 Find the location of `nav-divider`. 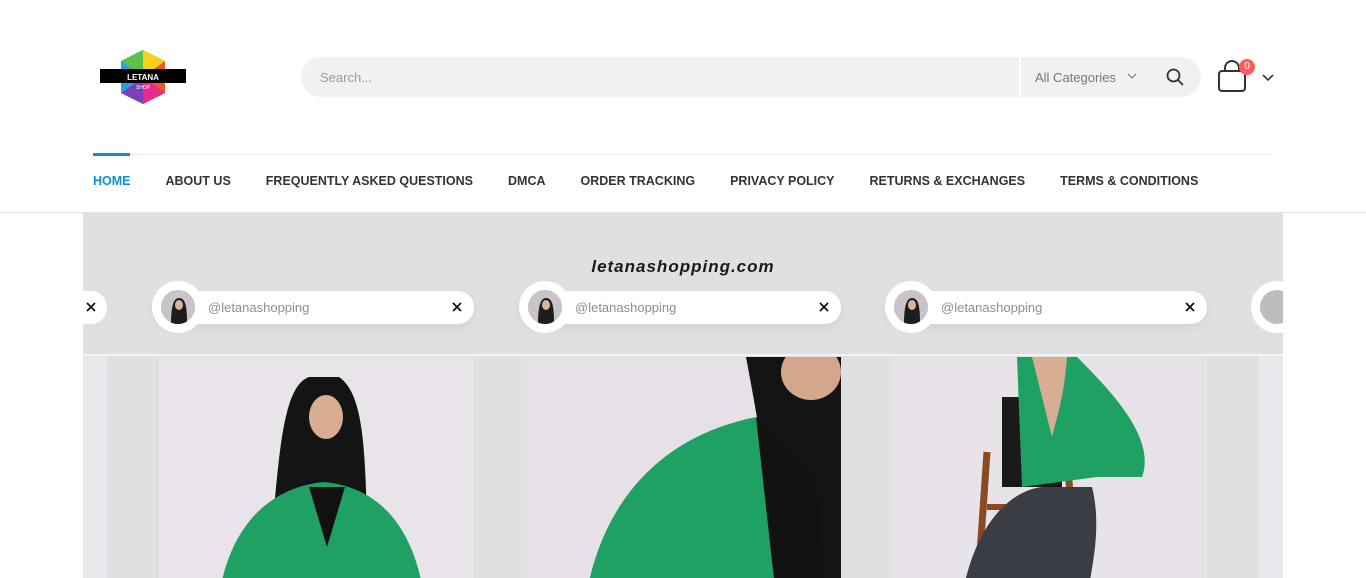

nav-divider is located at coordinates (683, 154).